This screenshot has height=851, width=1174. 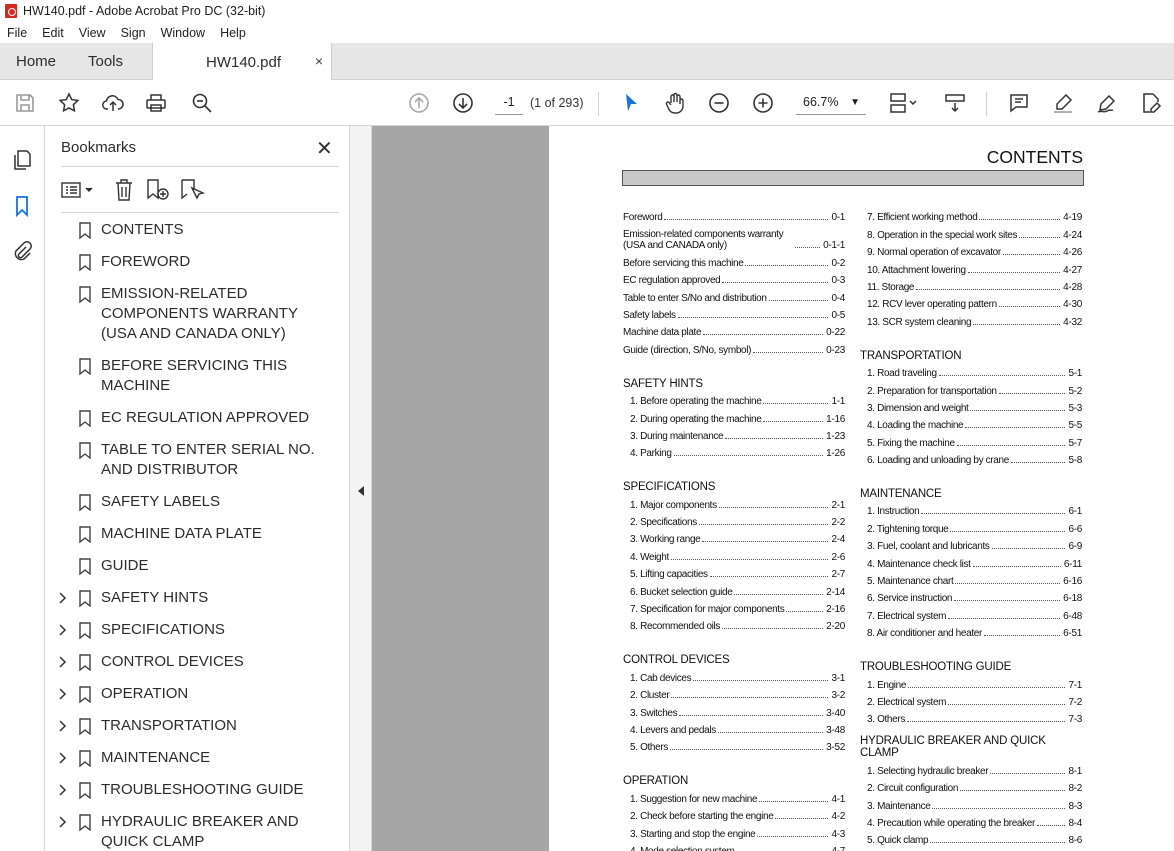 What do you see at coordinates (971, 457) in the screenshot?
I see `toc-entry: 6. Loading and unloading by crane 5-8` at bounding box center [971, 457].